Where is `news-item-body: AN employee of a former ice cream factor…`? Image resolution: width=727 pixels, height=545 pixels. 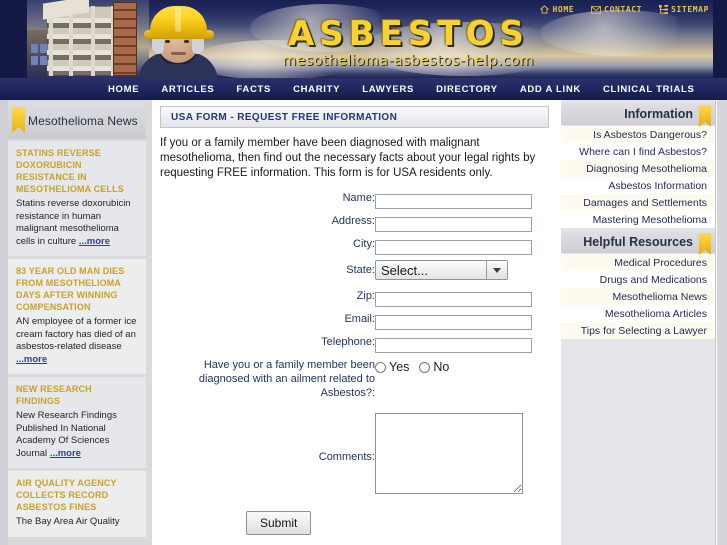 news-item-body: AN employee of a former ice cream factor… is located at coordinates (77, 341).